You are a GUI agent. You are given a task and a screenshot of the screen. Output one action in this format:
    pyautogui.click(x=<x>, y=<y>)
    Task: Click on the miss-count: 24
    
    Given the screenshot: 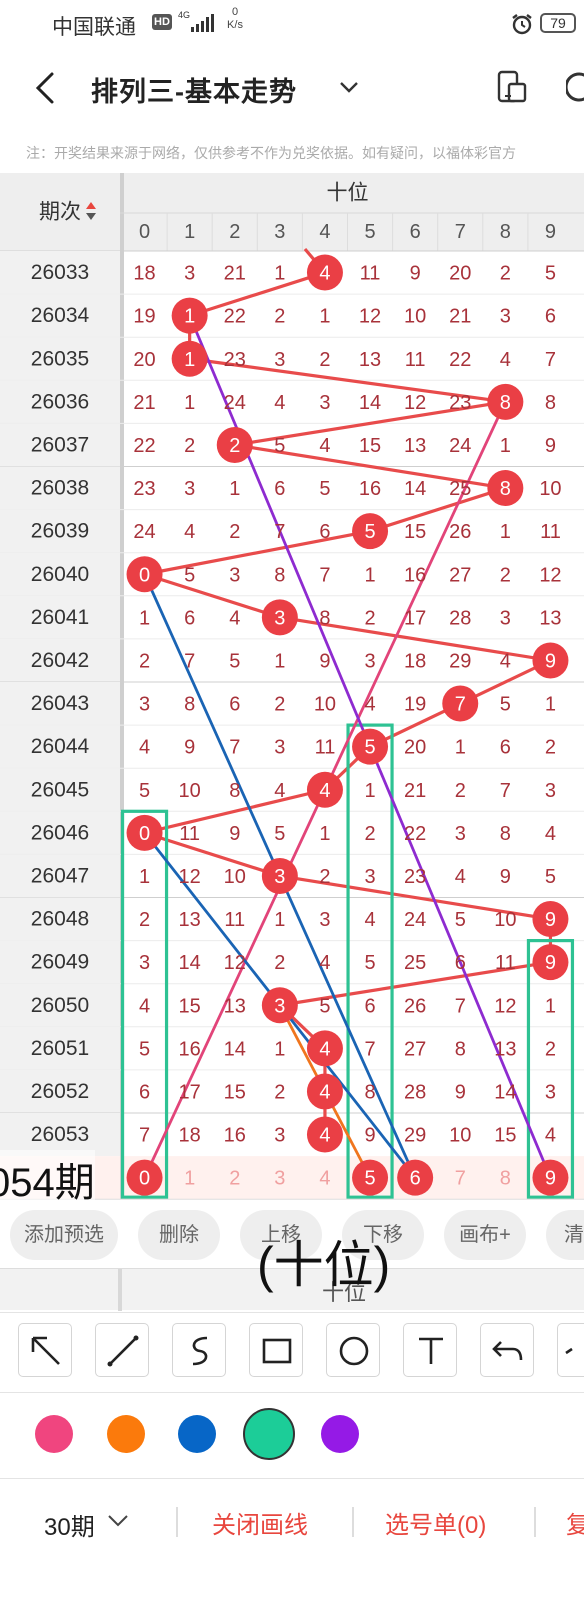 What is the action you would take?
    pyautogui.click(x=415, y=920)
    